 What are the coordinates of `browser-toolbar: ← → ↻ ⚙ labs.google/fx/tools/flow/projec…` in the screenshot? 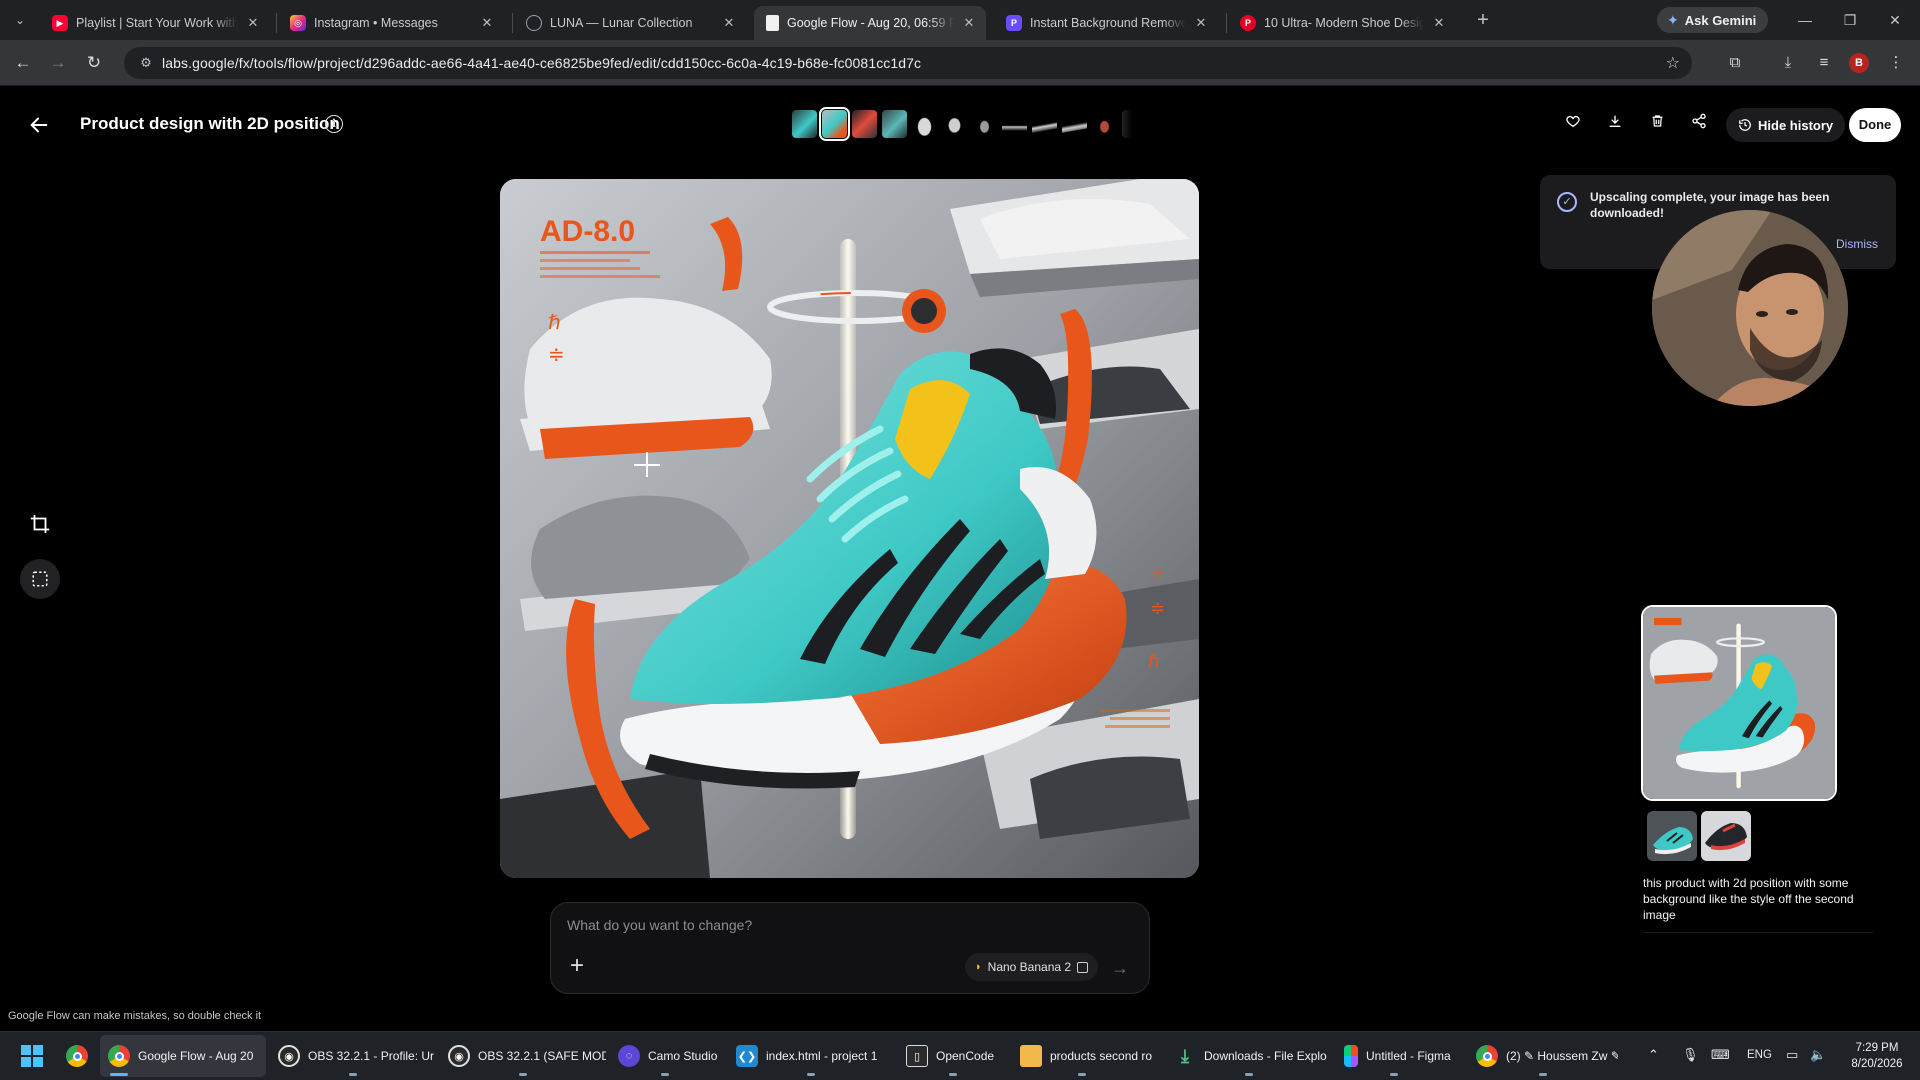 It's located at (960, 63).